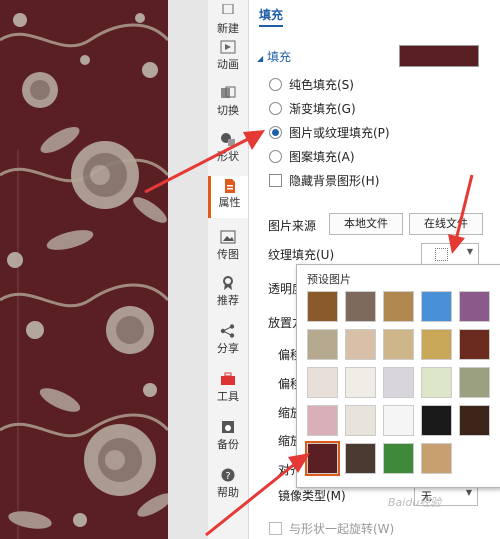 This screenshot has height=539, width=500. What do you see at coordinates (275, 180) in the screenshot?
I see `checkbox` at bounding box center [275, 180].